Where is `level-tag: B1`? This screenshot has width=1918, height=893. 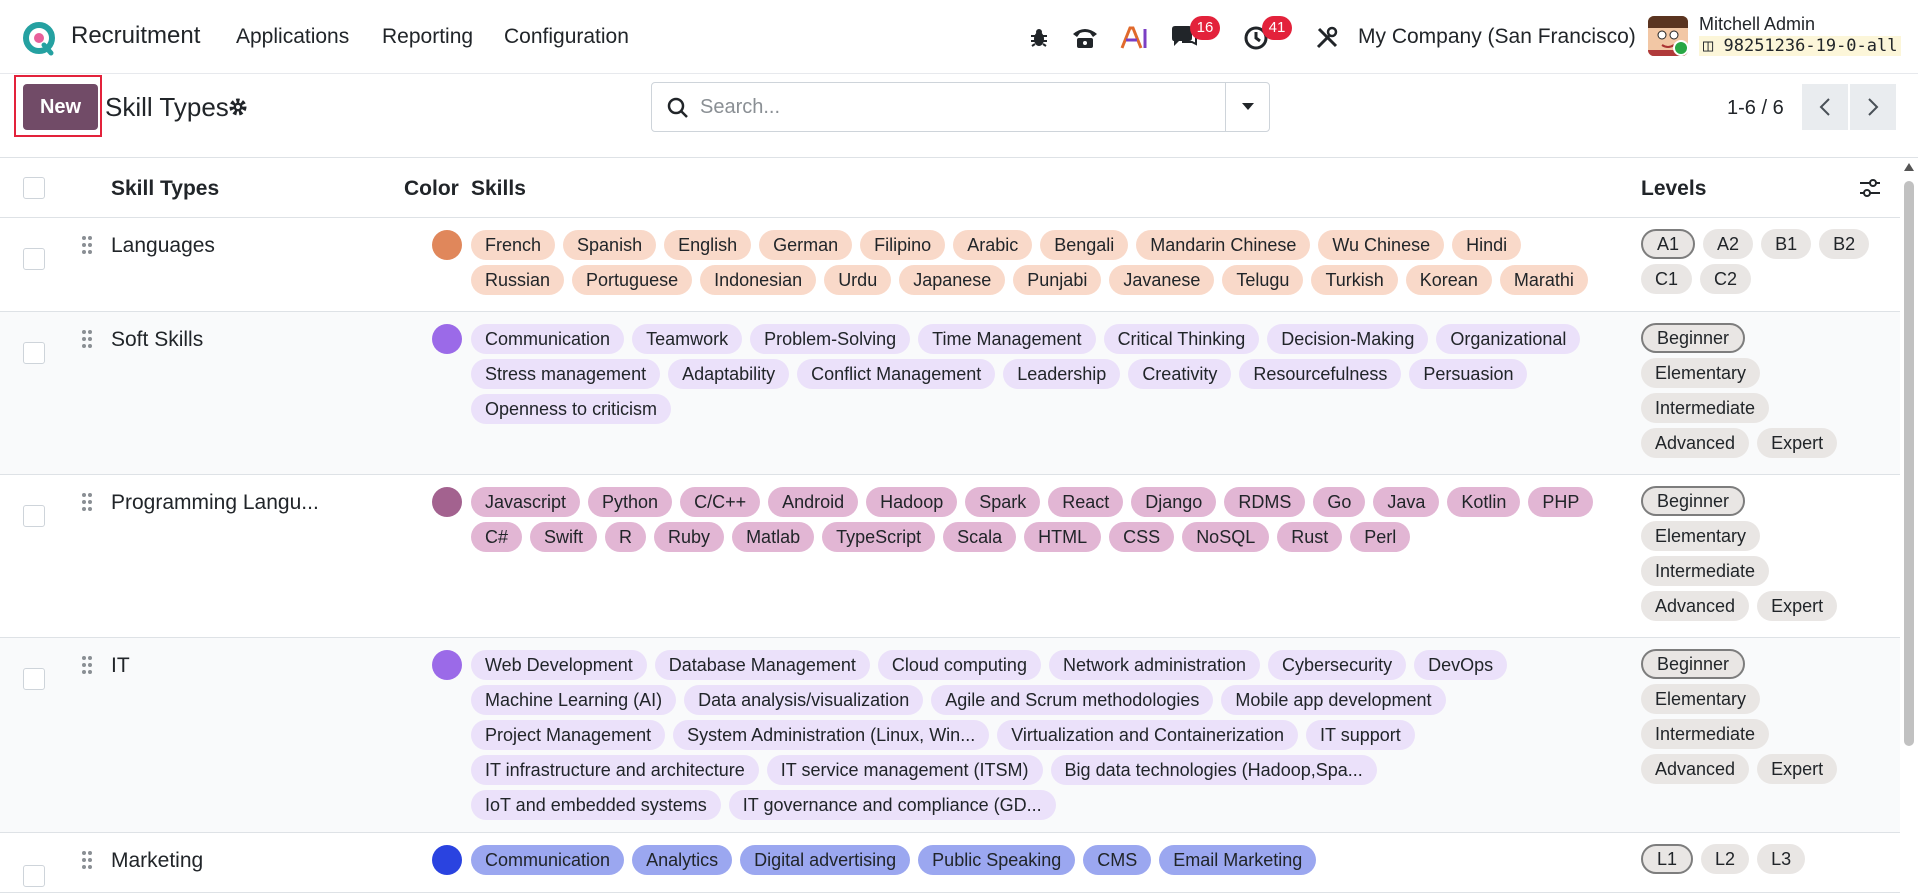
level-tag: B1 is located at coordinates (1786, 244).